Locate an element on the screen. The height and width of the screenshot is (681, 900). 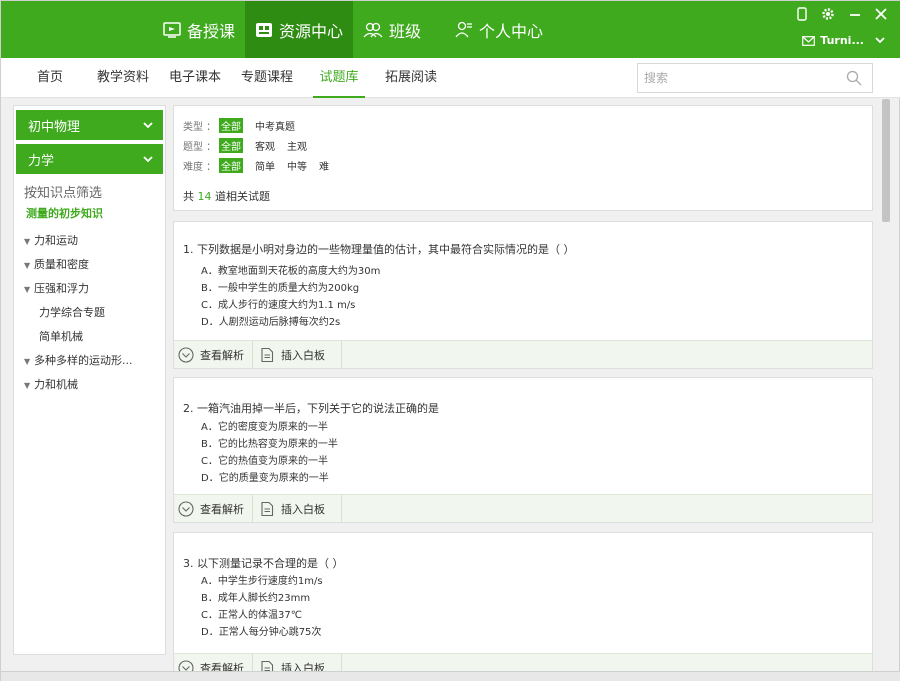
filter-qtype-all: 全部 is located at coordinates (231, 145).